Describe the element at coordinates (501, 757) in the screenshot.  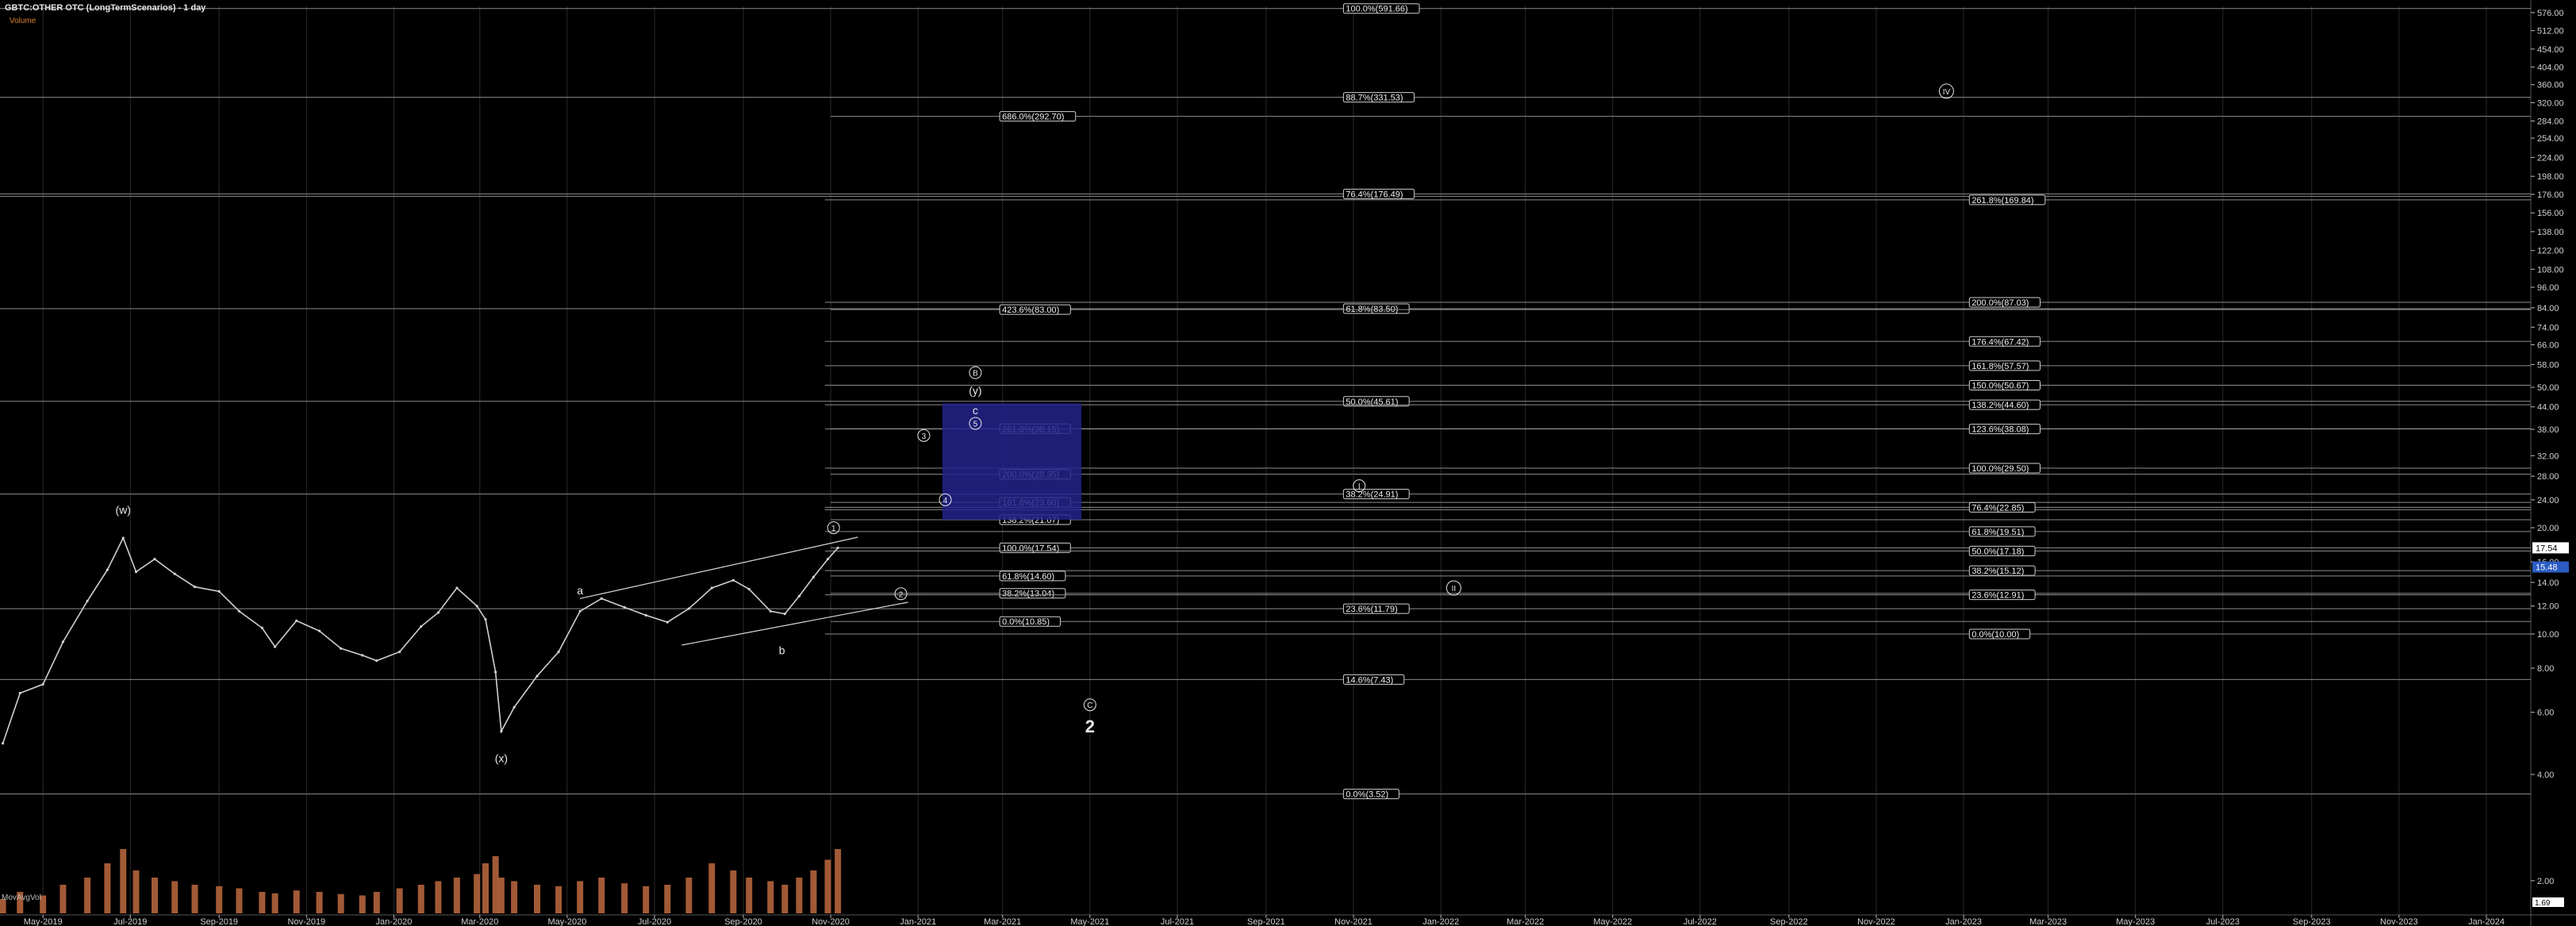
I see `wave-label: (x)` at that location.